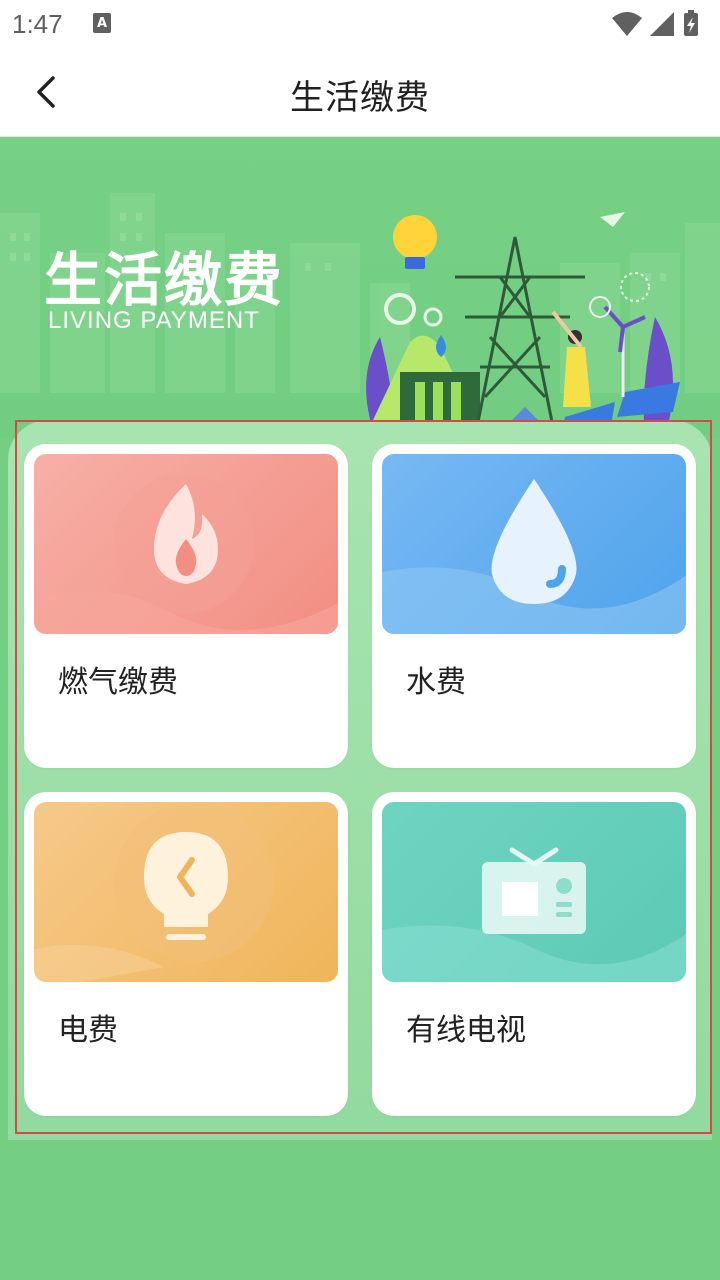 The height and width of the screenshot is (1280, 720). What do you see at coordinates (522, 324) in the screenshot?
I see `energy-illustration` at bounding box center [522, 324].